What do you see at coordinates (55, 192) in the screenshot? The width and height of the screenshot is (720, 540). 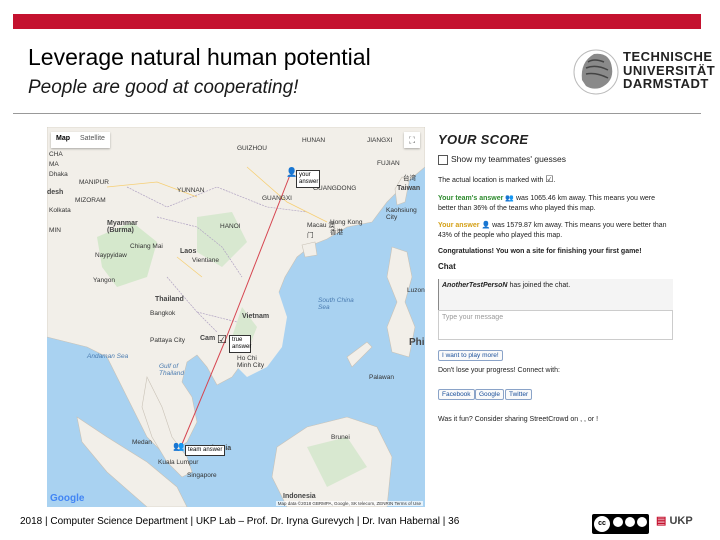 I see `map-label-desh: desh` at bounding box center [55, 192].